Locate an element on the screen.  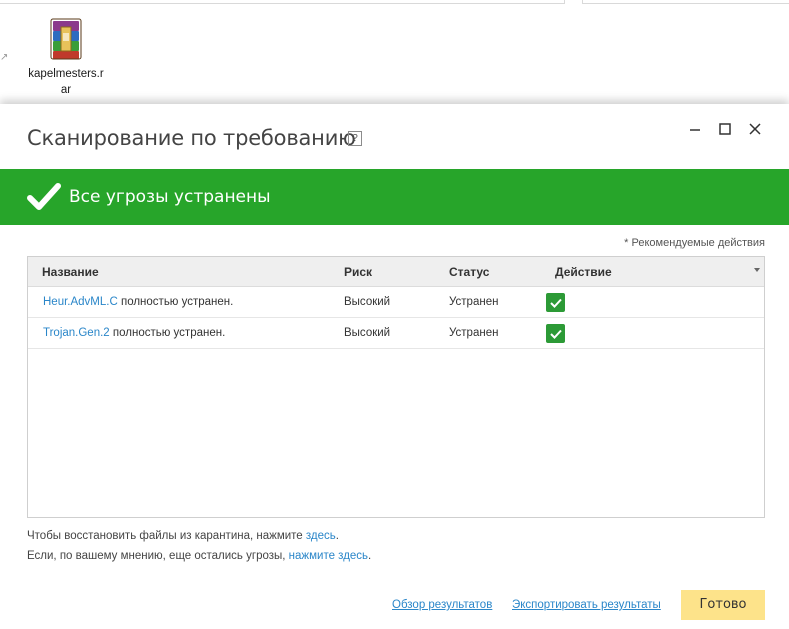
file-name-label: kapelmesters.rar is located at coordinates (66, 82).